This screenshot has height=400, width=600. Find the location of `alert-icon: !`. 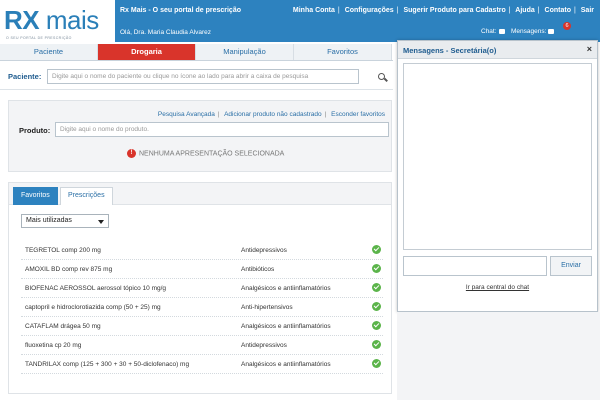

alert-icon: ! is located at coordinates (131, 153).